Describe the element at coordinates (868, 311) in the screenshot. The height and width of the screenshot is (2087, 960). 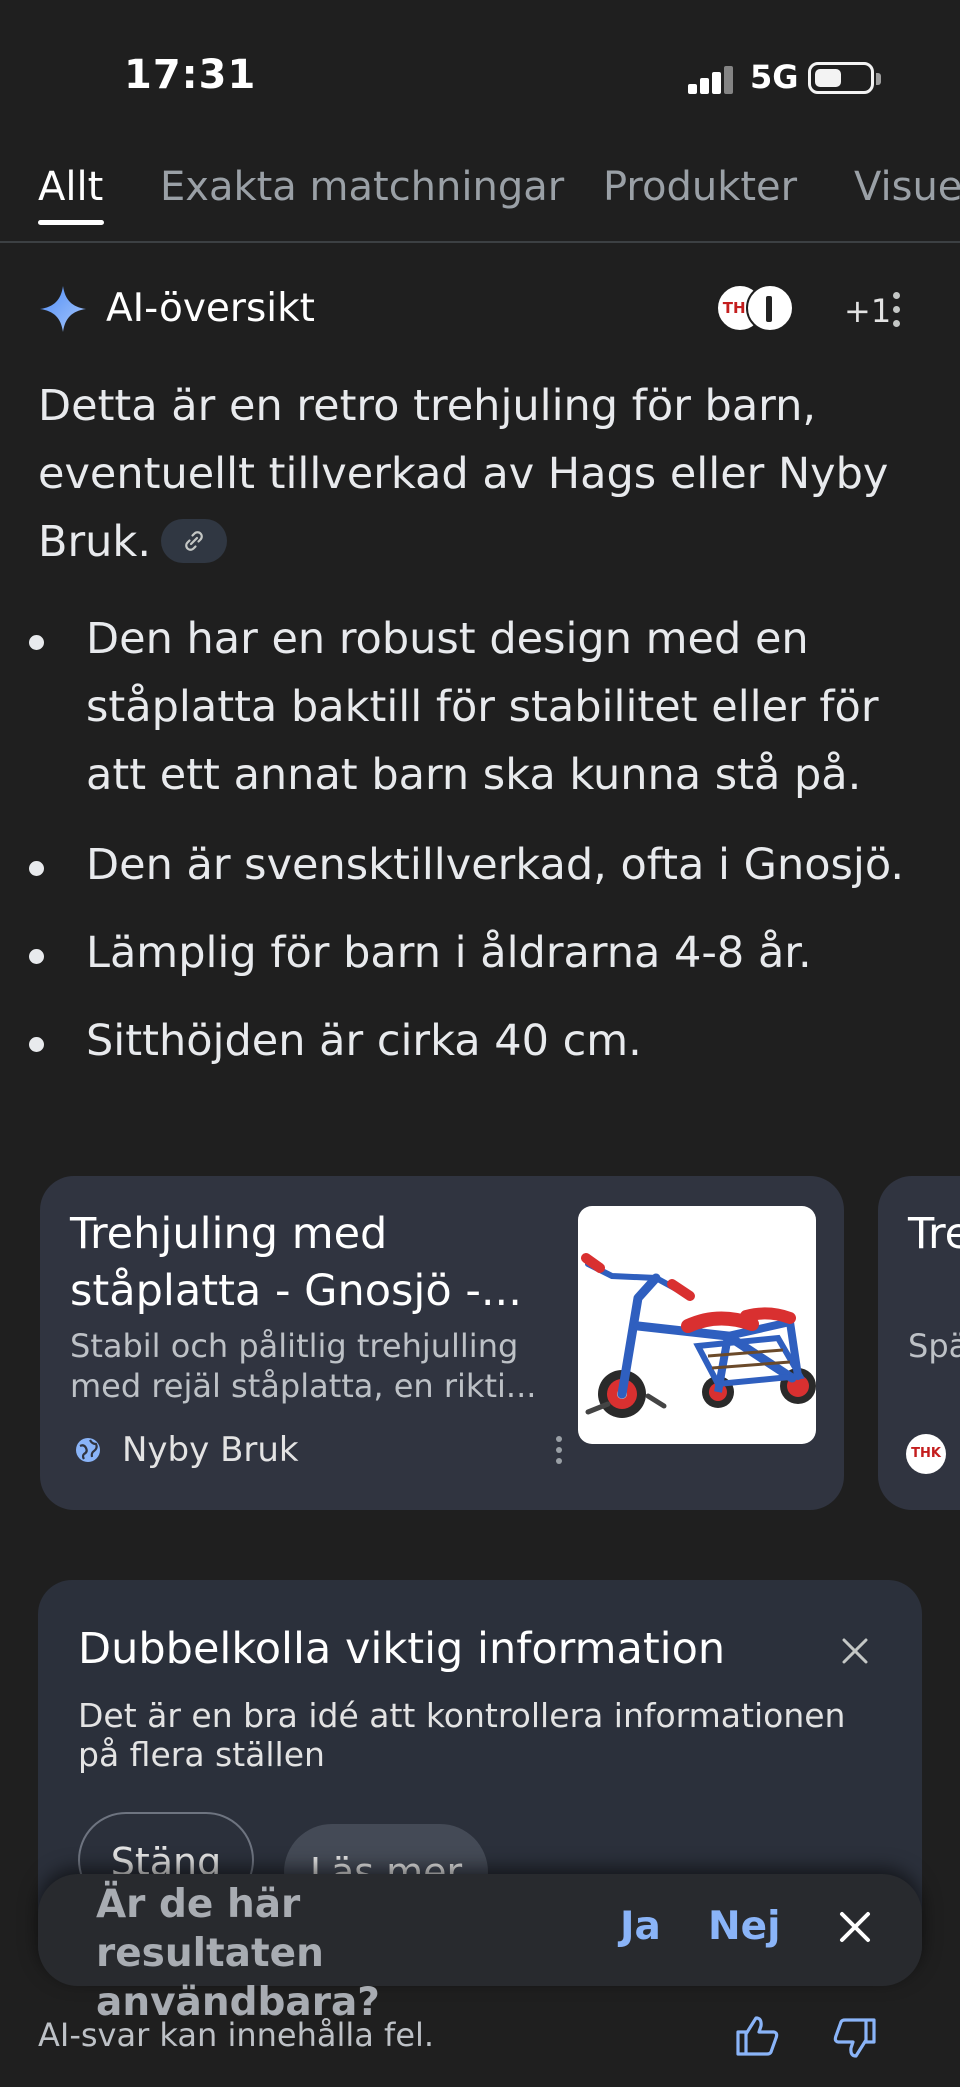
I see `extra-sources-count: +1` at that location.